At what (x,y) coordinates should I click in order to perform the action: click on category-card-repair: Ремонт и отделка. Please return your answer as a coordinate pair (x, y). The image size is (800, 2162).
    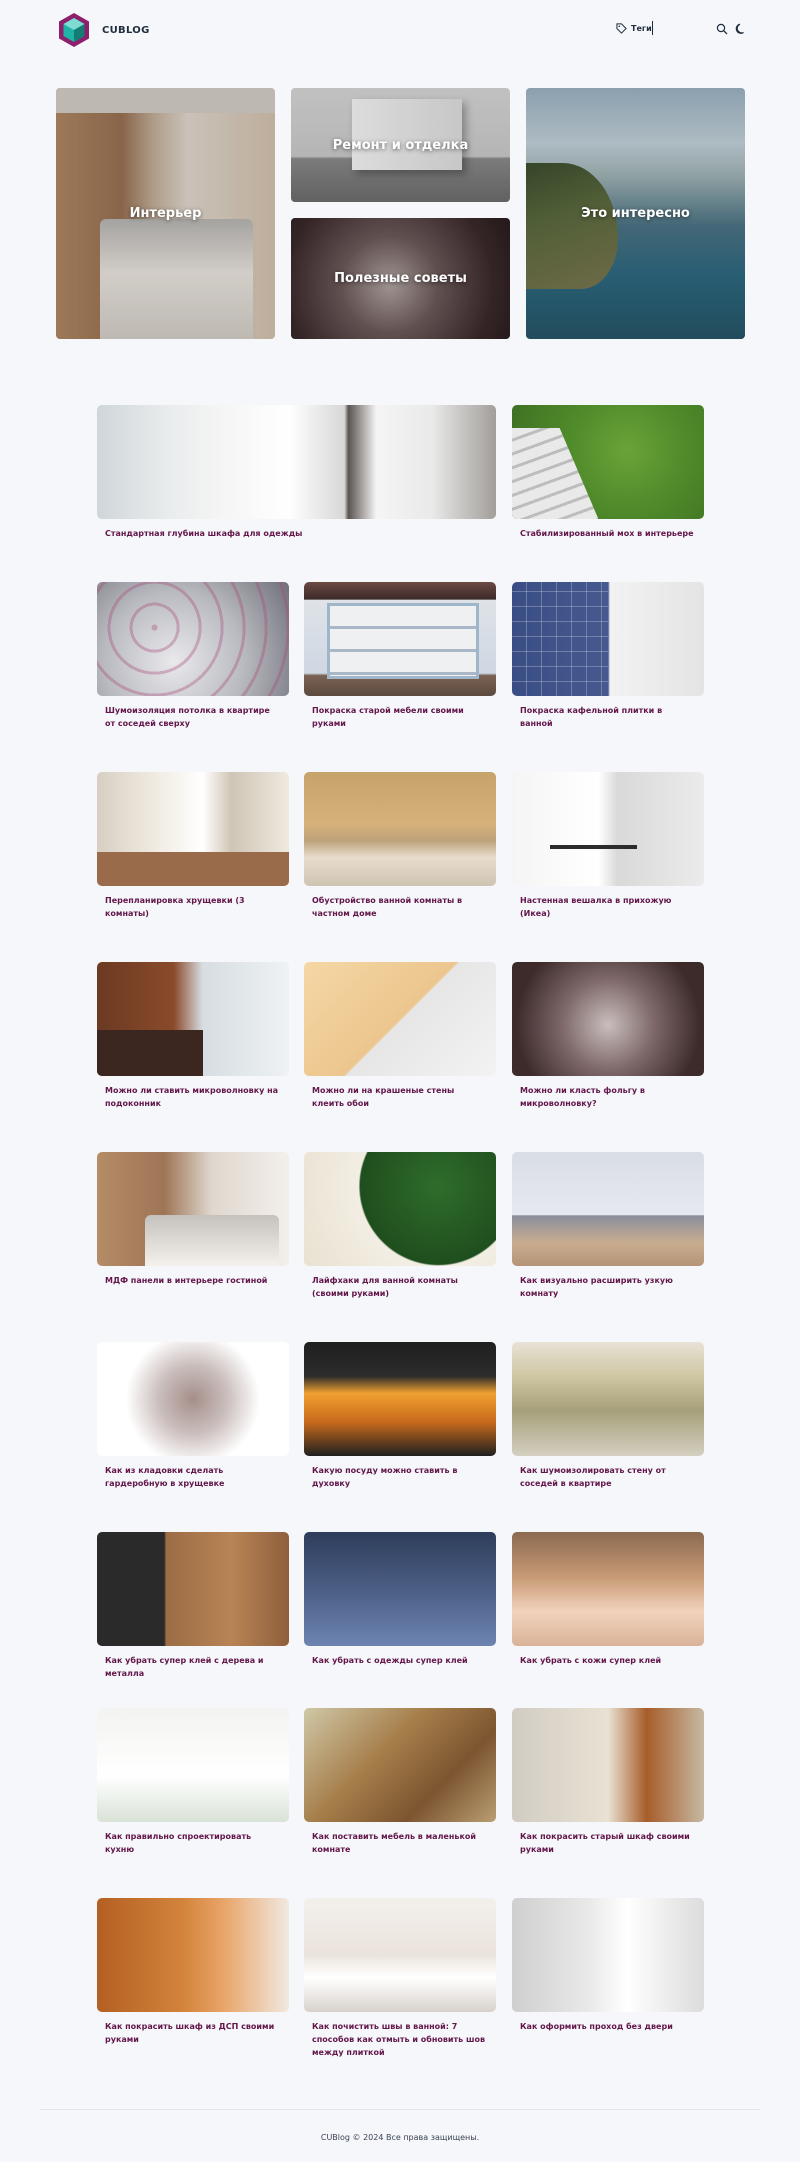
    Looking at the image, I should click on (400, 145).